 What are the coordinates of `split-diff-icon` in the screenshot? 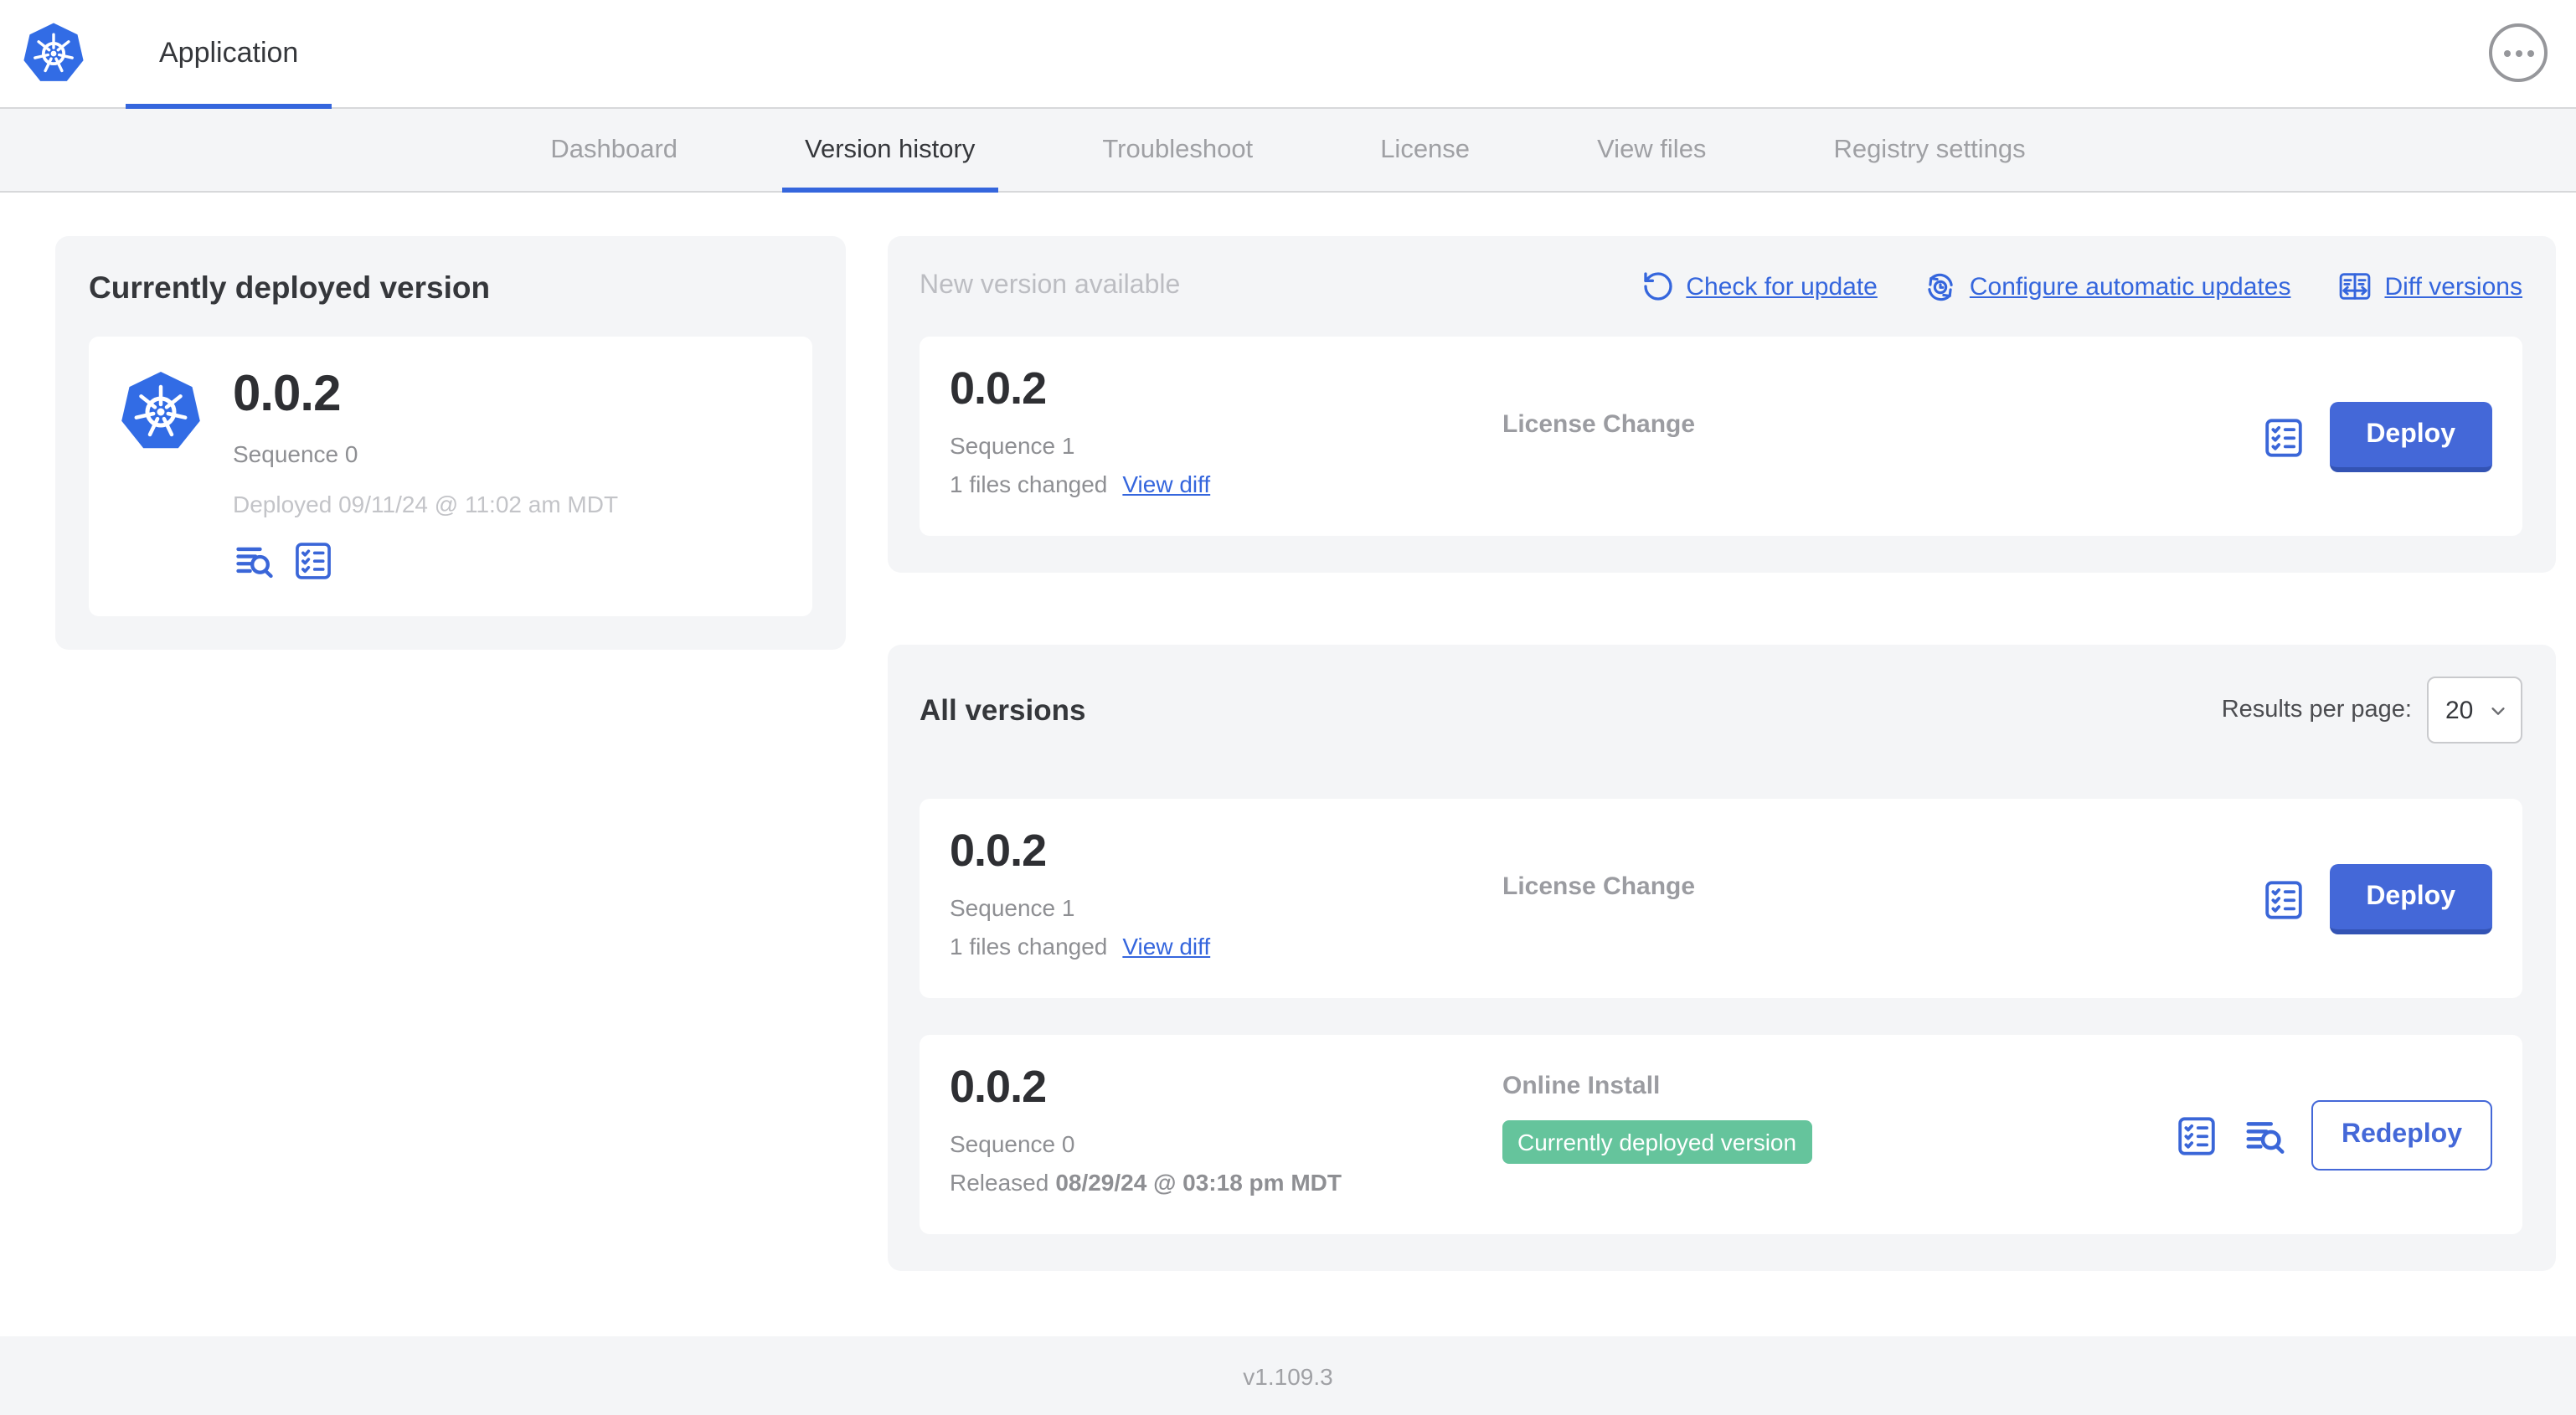 It's located at (2354, 286).